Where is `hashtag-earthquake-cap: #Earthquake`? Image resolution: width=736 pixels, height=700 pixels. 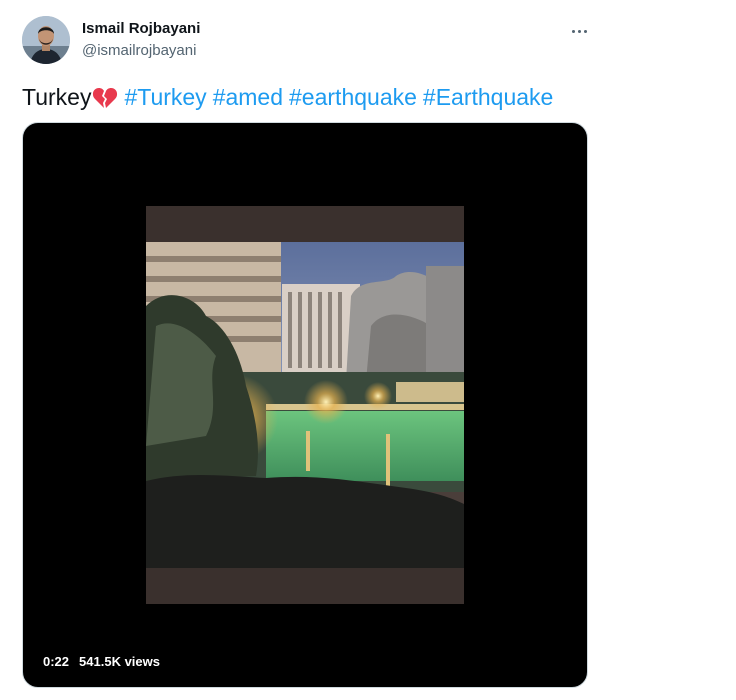 hashtag-earthquake-cap: #Earthquake is located at coordinates (488, 97).